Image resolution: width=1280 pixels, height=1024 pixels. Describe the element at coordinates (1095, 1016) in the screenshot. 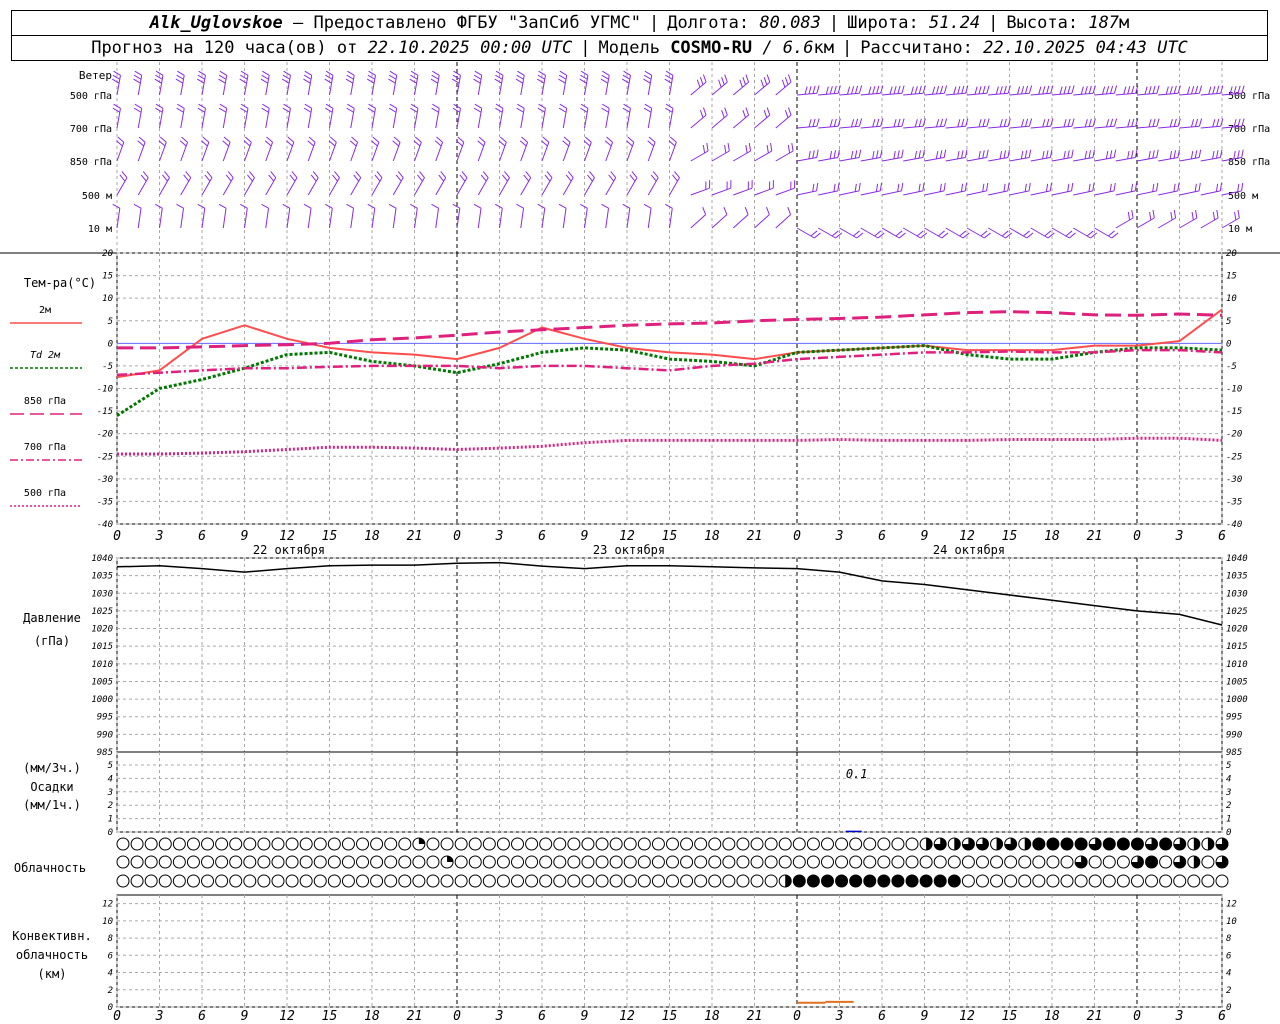

I see `conv-xtick: 21` at that location.